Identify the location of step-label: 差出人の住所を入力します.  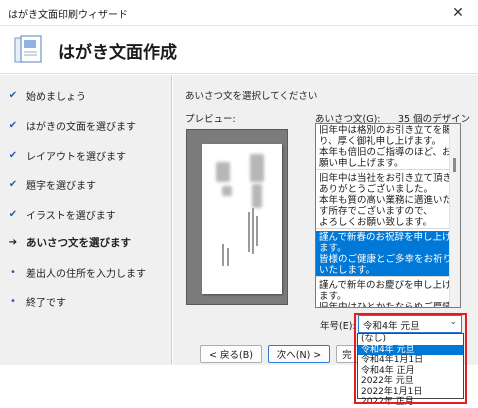
(86, 274).